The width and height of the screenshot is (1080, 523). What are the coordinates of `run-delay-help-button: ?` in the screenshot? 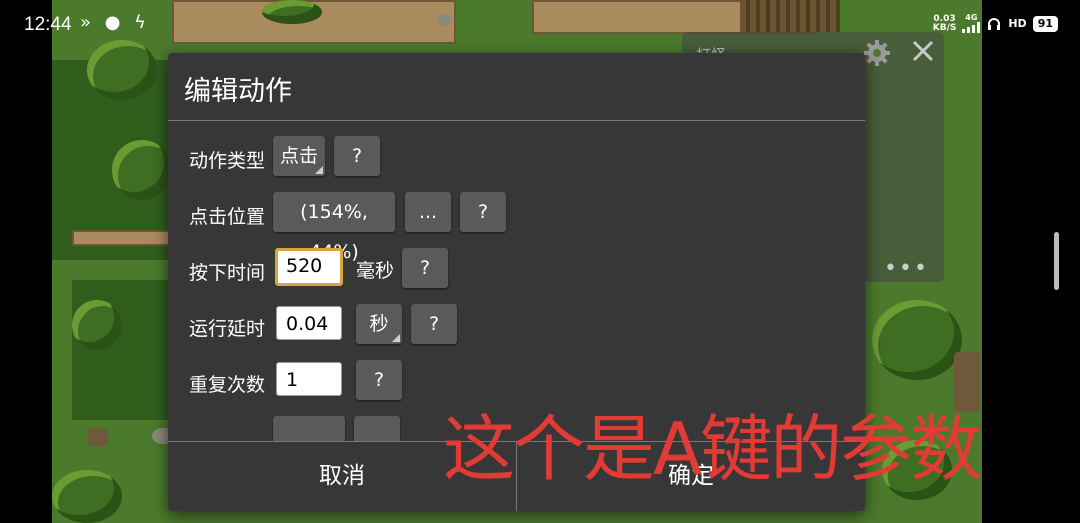 It's located at (434, 324).